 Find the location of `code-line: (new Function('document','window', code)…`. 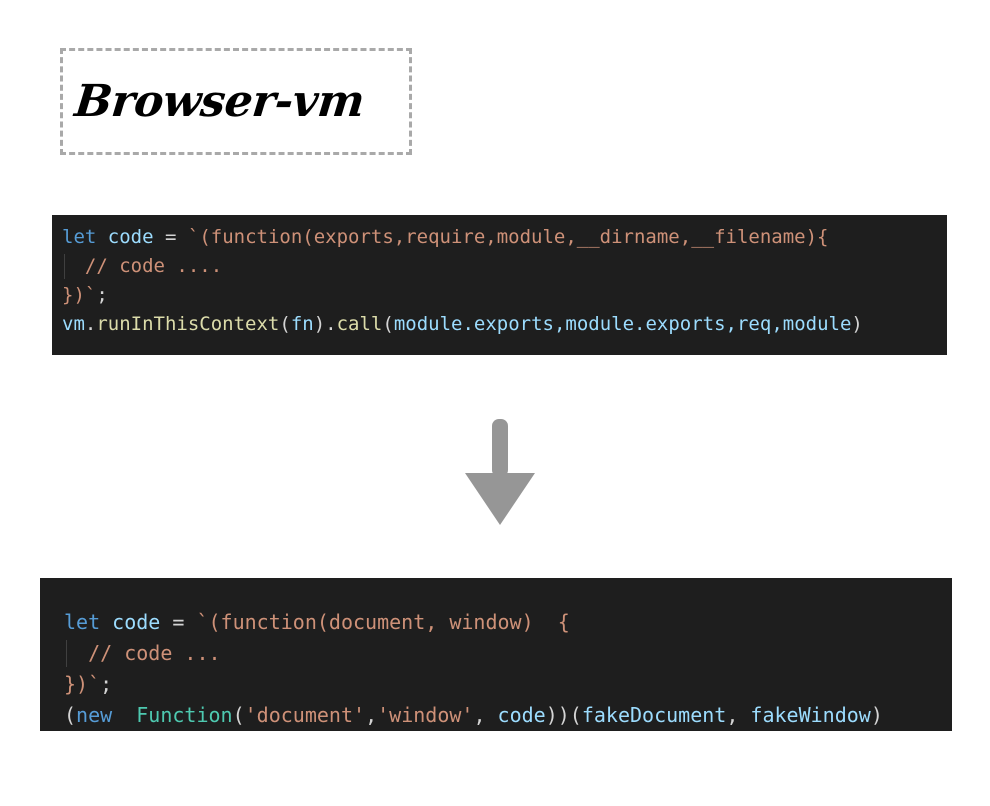

code-line: (new Function('document','window', code)… is located at coordinates (508, 715).